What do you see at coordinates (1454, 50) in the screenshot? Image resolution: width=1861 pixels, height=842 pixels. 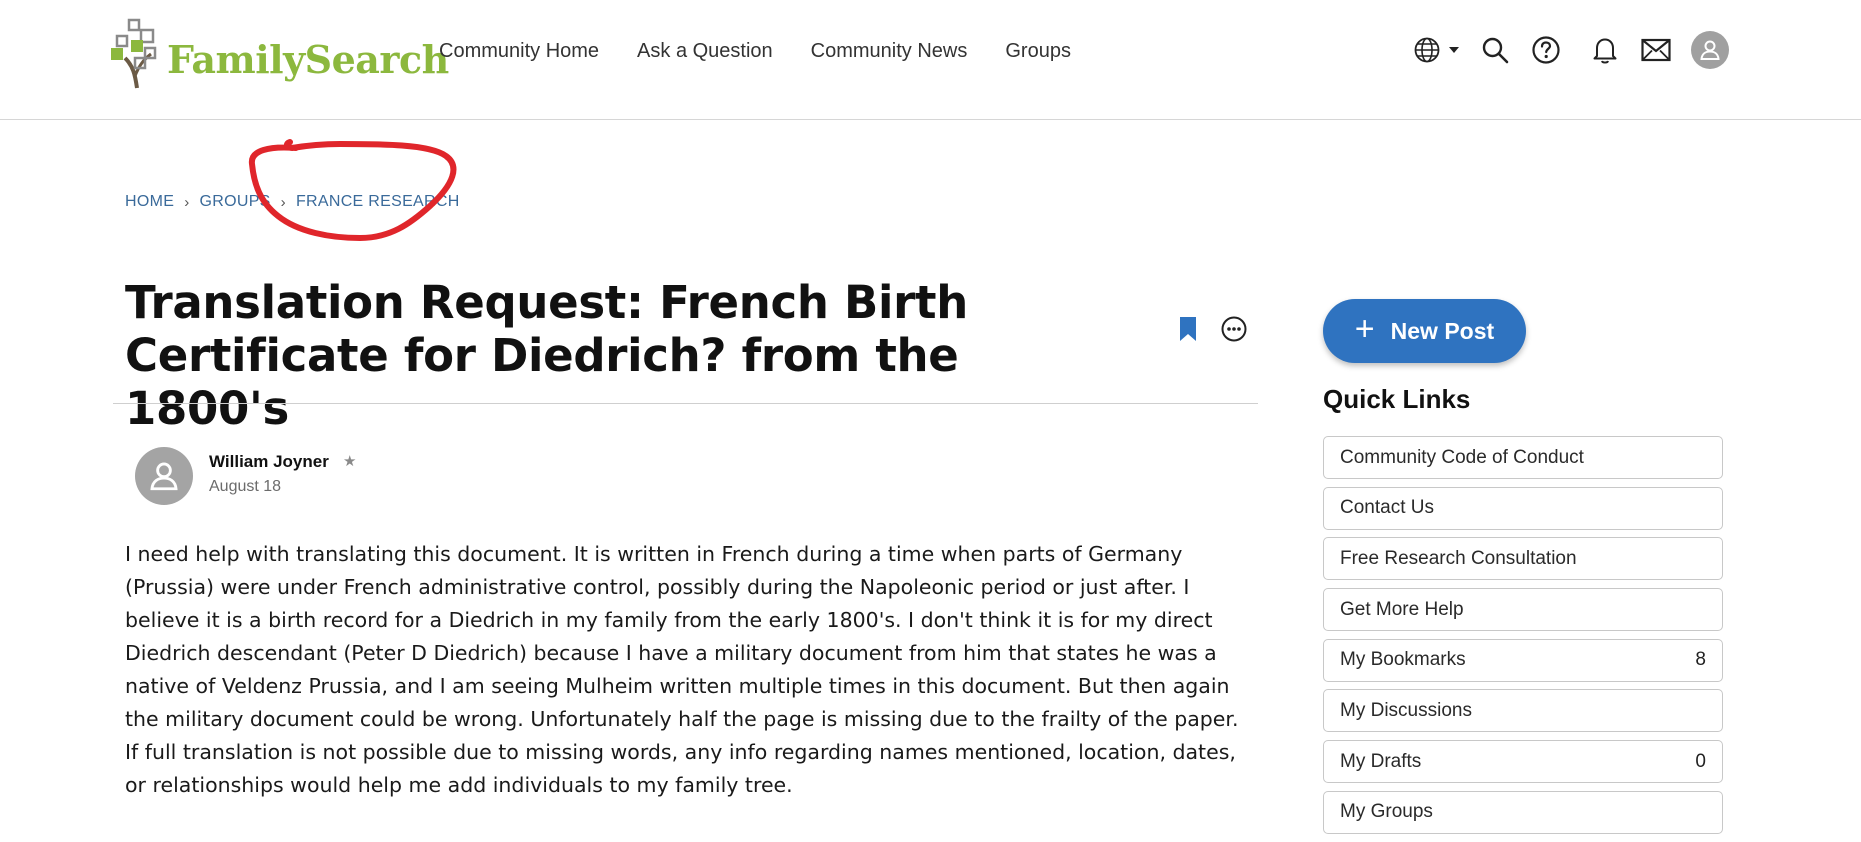 I see `caret-down-icon` at bounding box center [1454, 50].